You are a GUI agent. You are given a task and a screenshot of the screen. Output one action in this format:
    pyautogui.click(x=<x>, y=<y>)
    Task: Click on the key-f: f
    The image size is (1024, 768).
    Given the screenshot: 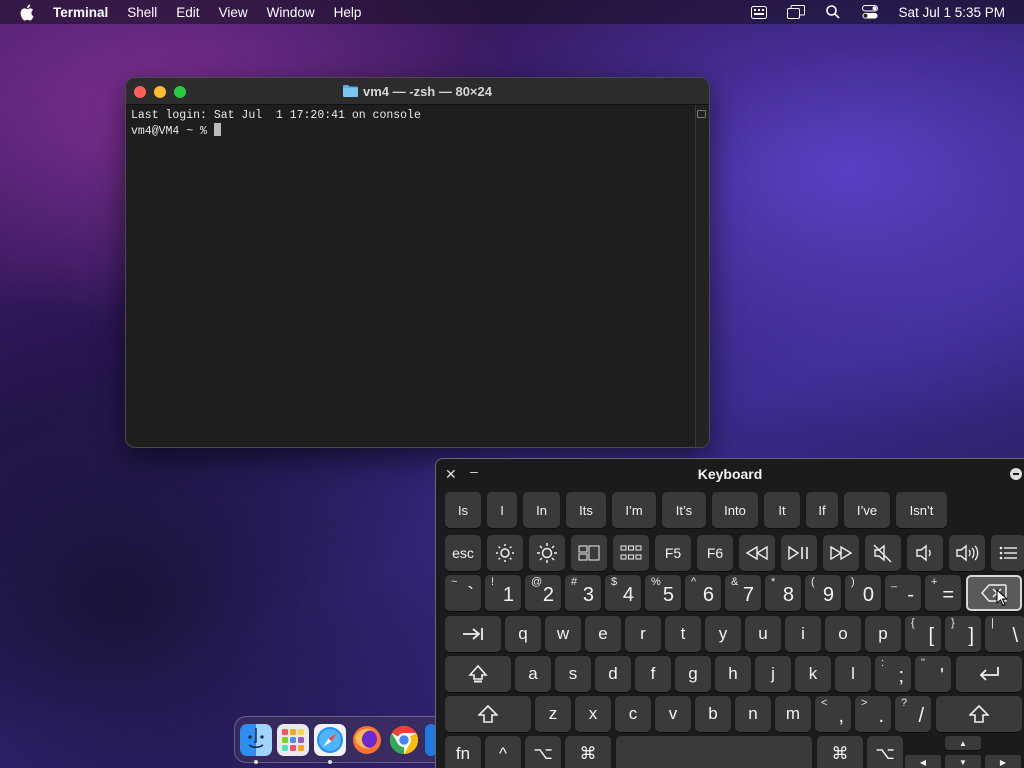 What is the action you would take?
    pyautogui.click(x=653, y=674)
    